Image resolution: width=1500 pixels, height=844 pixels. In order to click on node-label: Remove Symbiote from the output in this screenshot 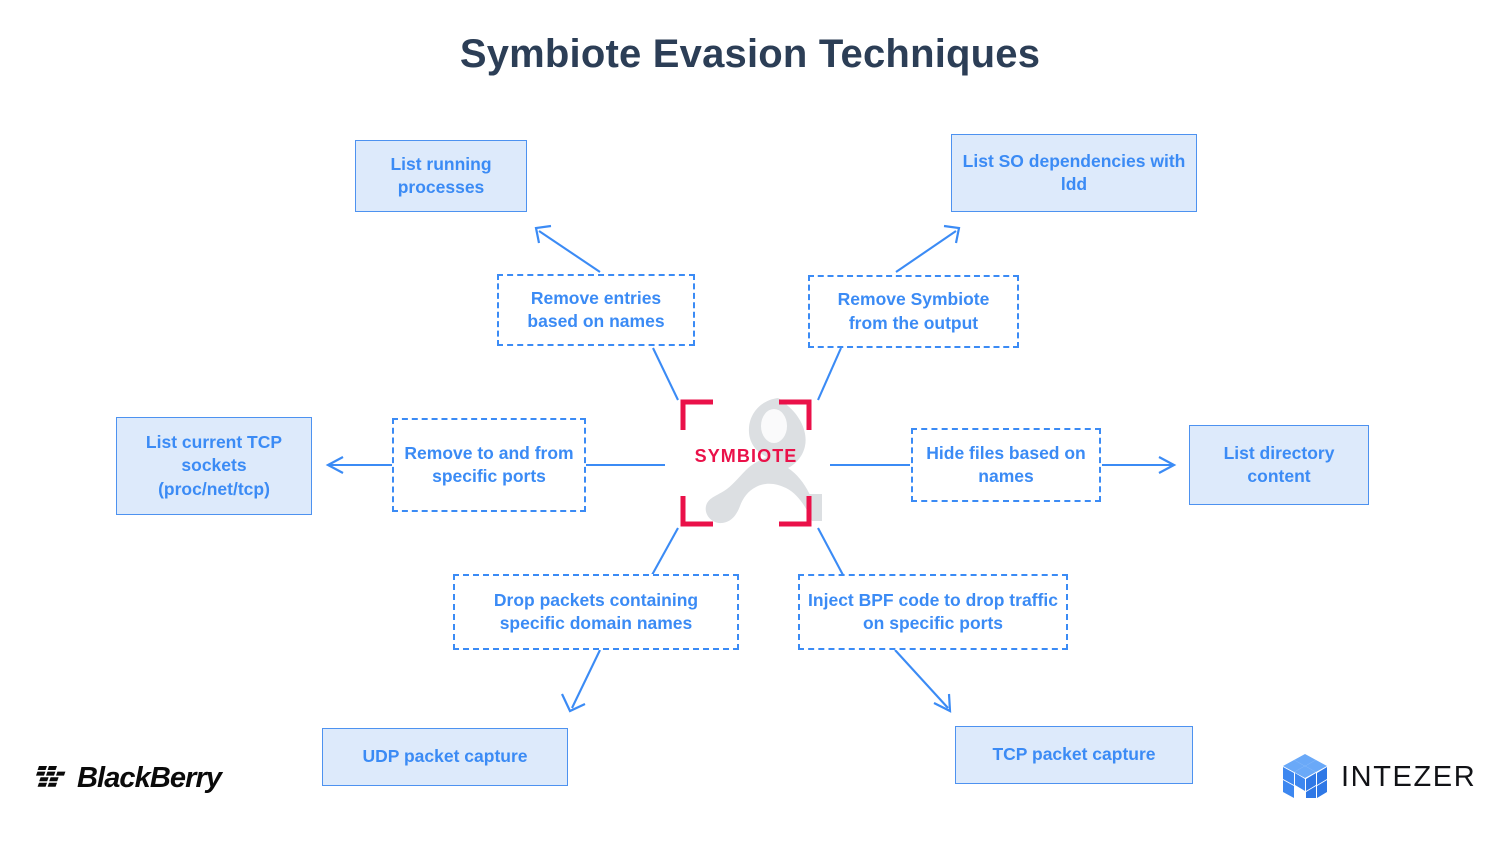, I will do `click(913, 311)`.